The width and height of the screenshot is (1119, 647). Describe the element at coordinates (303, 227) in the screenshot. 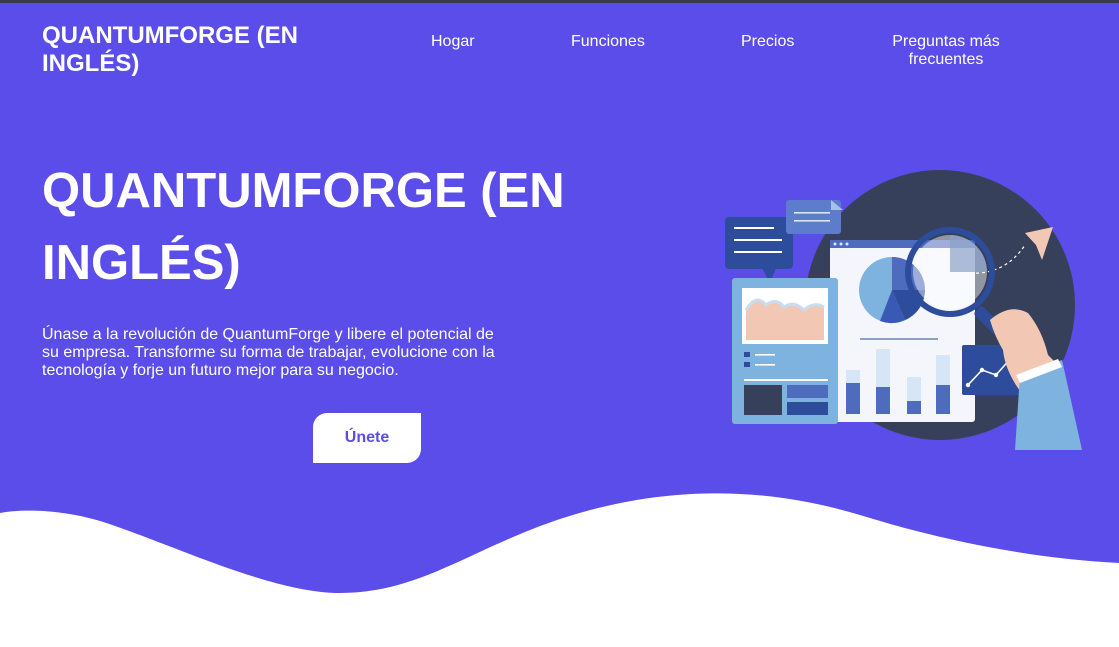

I see `hero-title: QUANTUMFORGE (EN INGLÉS)` at that location.